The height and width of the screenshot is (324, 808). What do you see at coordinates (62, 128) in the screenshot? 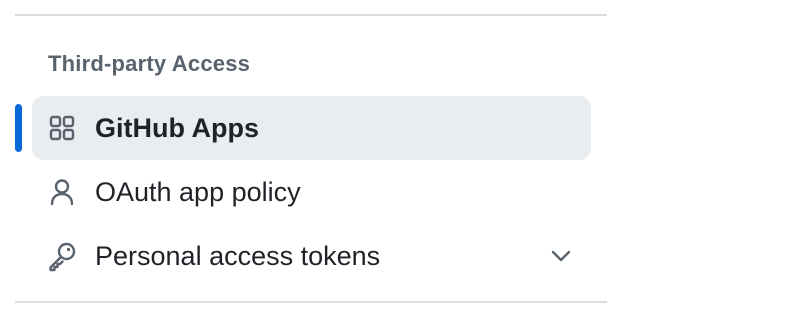
I see `apps-icon` at bounding box center [62, 128].